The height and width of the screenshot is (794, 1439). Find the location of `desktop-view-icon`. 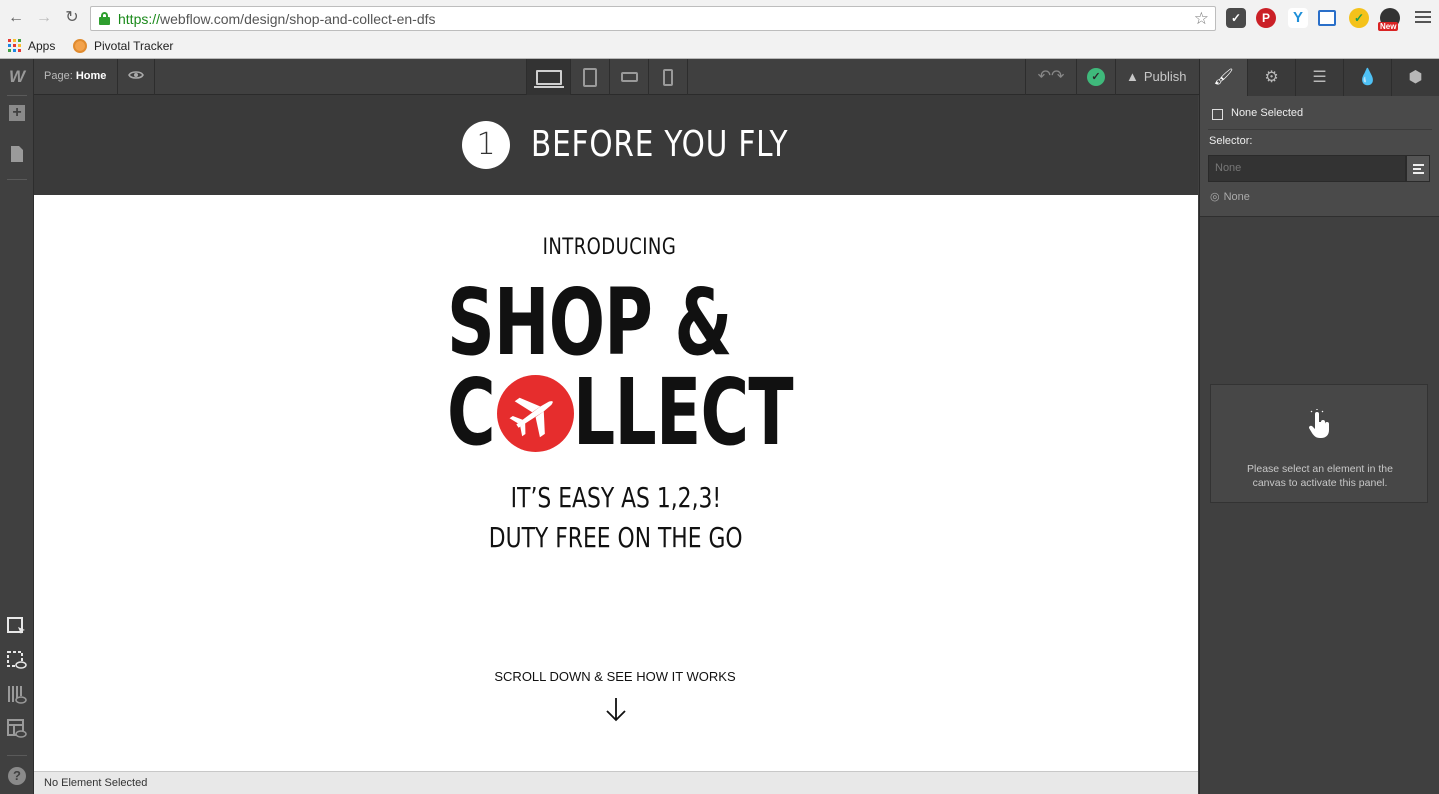

desktop-view-icon is located at coordinates (549, 77).